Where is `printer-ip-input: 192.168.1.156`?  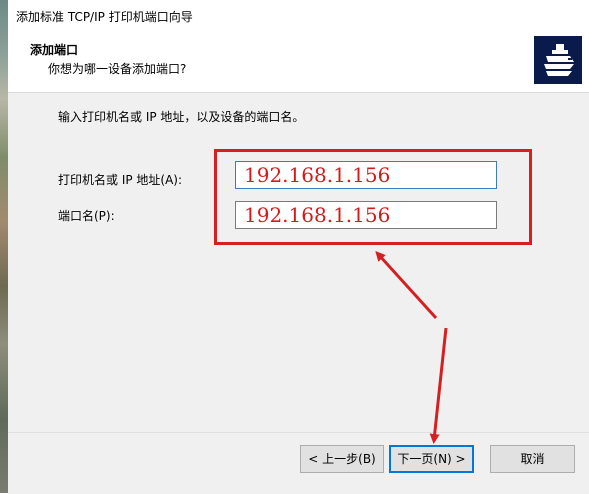 printer-ip-input: 192.168.1.156 is located at coordinates (366, 175).